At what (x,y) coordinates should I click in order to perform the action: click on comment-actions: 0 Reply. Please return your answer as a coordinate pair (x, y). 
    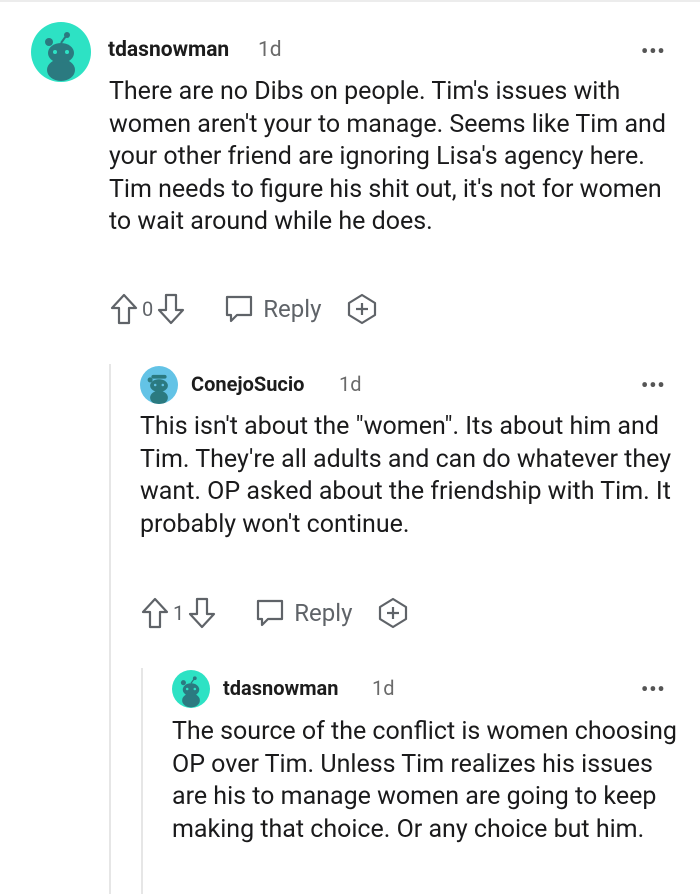
    Looking at the image, I should click on (244, 309).